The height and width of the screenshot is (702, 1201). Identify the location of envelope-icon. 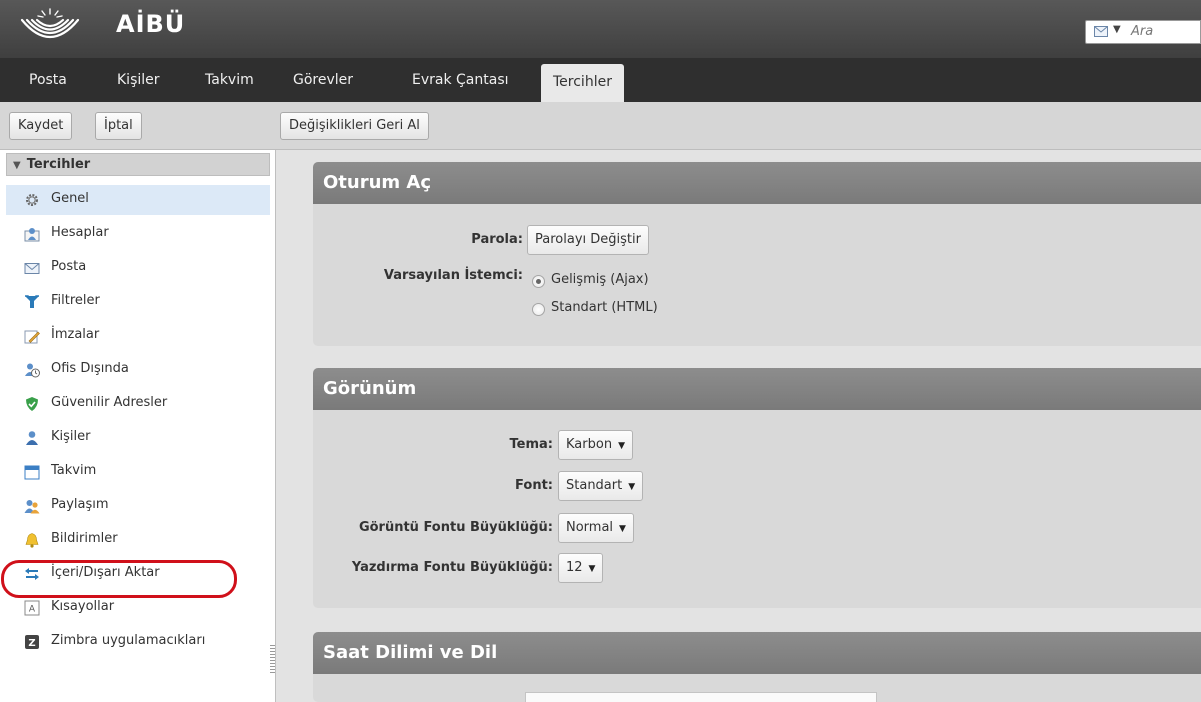
(32, 268).